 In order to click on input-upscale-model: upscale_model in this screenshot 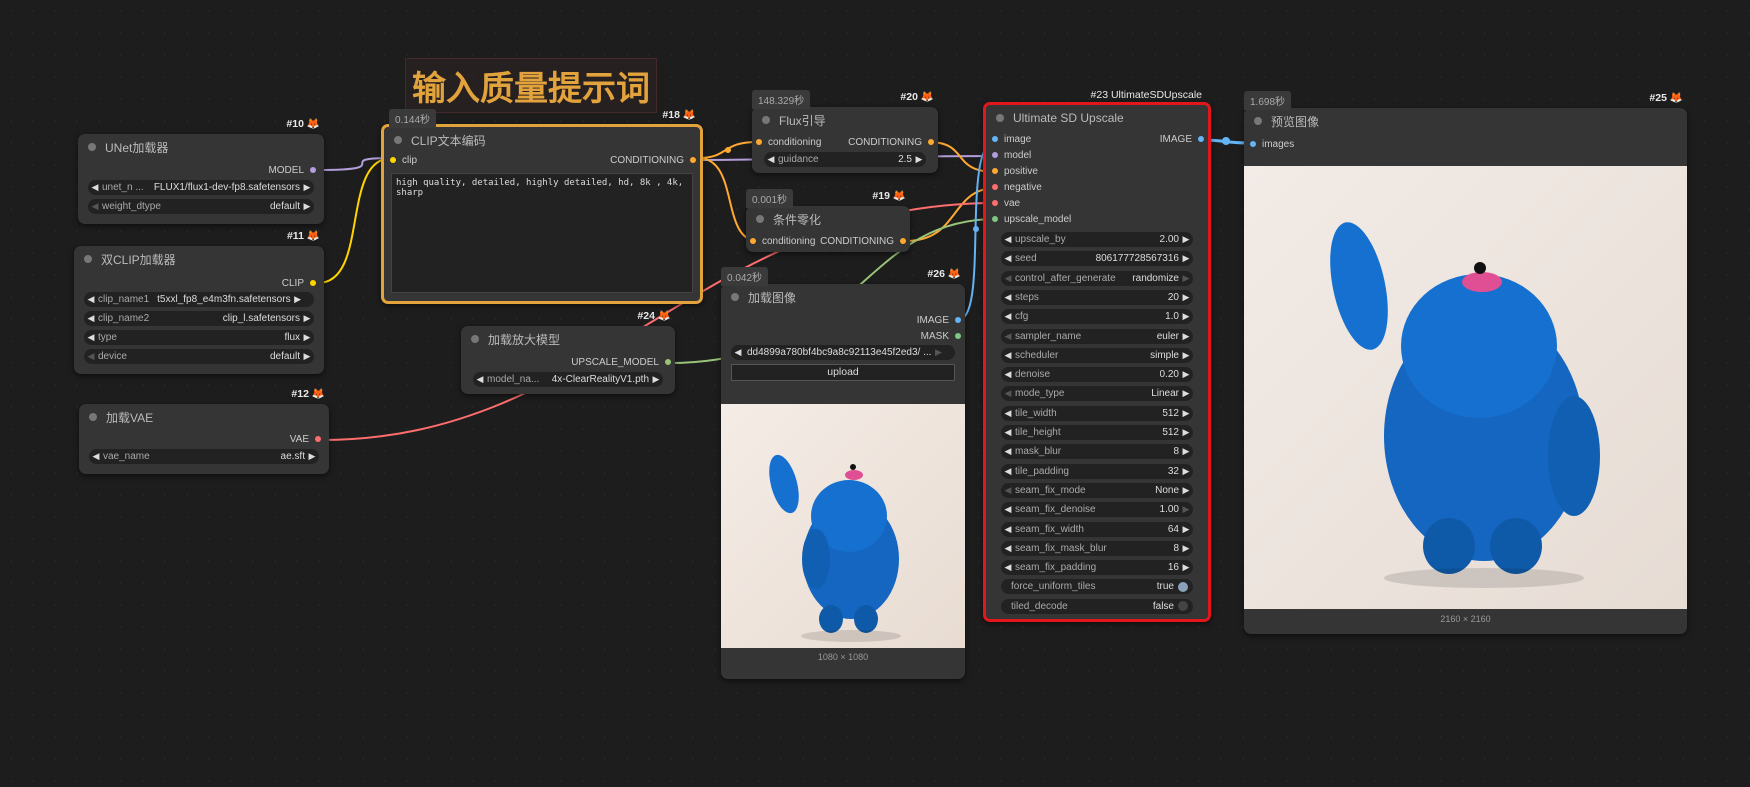, I will do `click(1031, 219)`.